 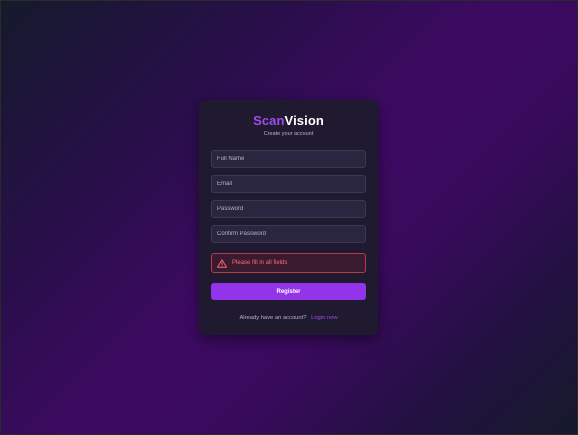 I want to click on register-button: Register, so click(x=288, y=291).